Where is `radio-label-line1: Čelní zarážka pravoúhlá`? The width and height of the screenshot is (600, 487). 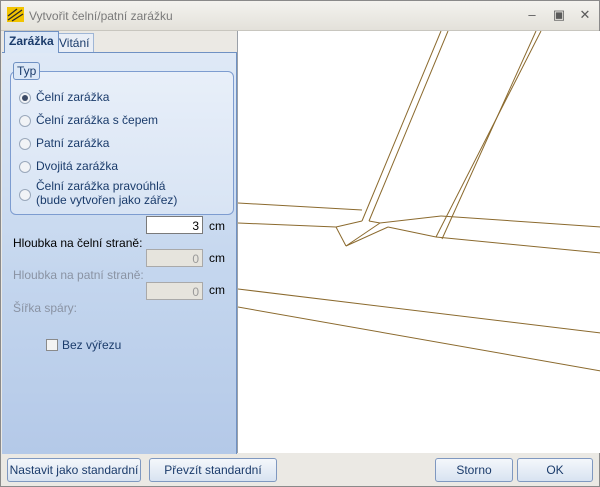 radio-label-line1: Čelní zarážka pravoúhlá is located at coordinates (101, 186).